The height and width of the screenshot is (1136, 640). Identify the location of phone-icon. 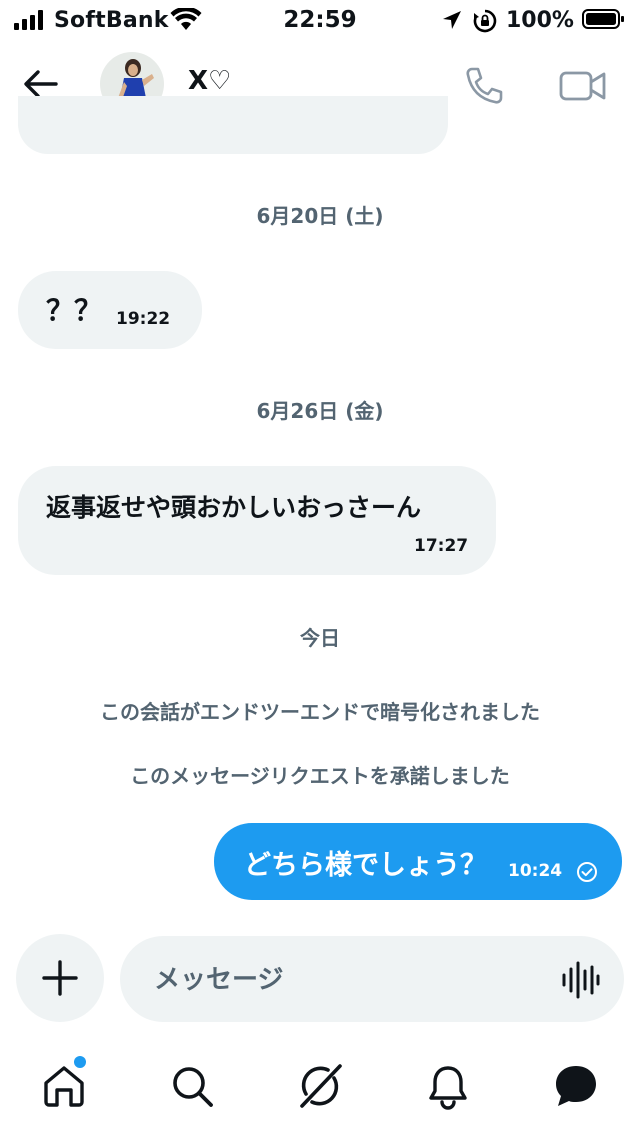
(484, 86).